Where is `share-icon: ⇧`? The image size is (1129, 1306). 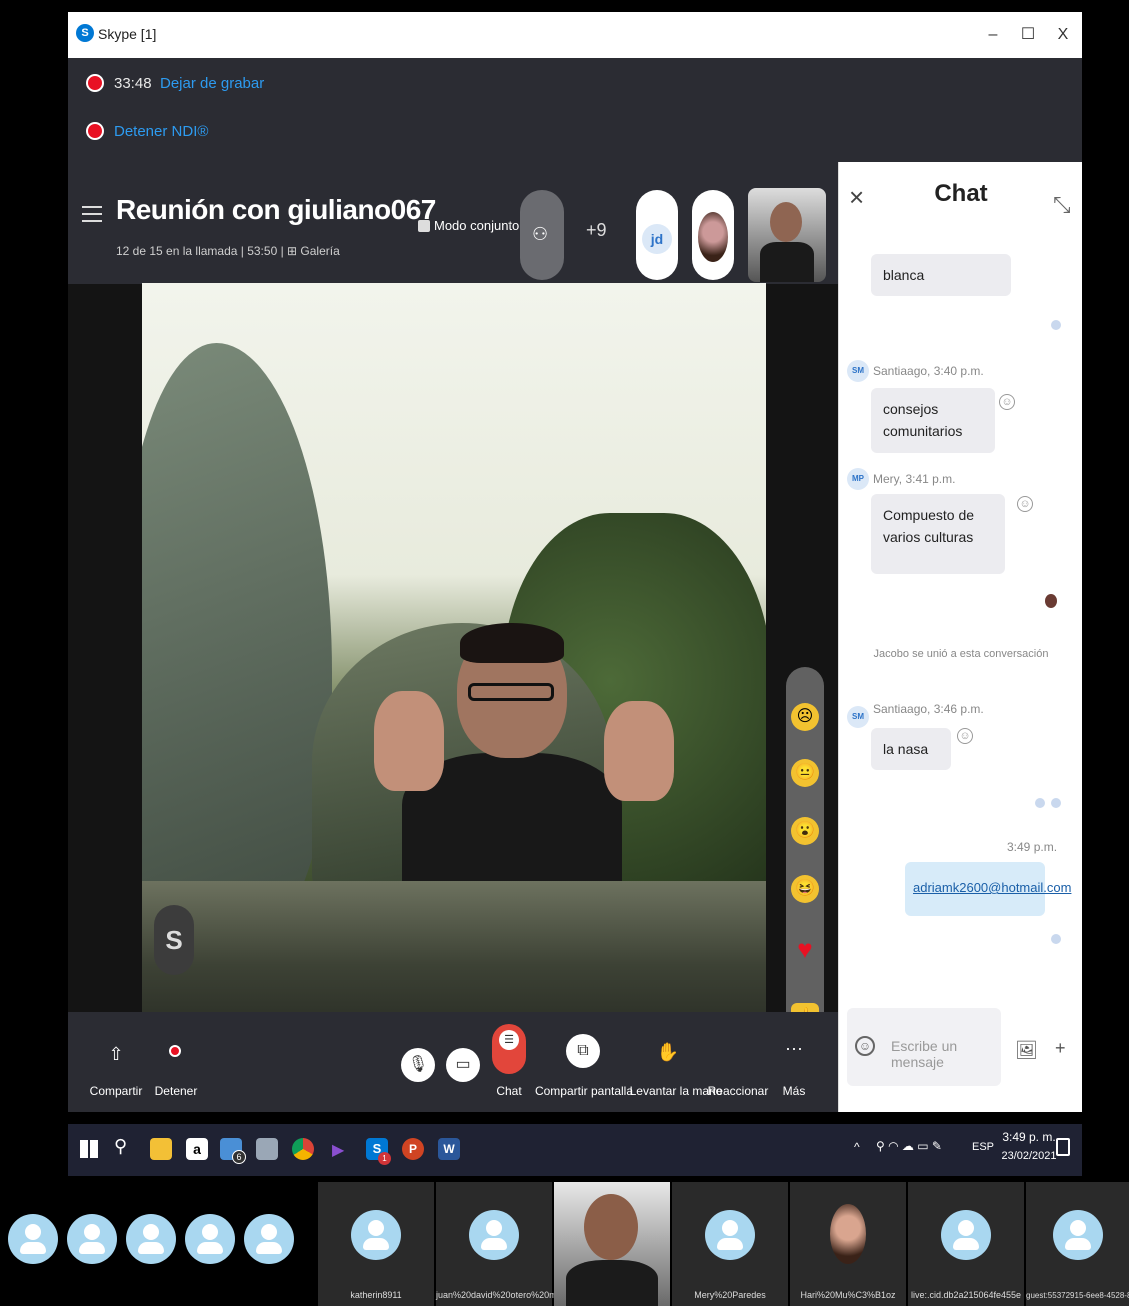 share-icon: ⇧ is located at coordinates (116, 1054).